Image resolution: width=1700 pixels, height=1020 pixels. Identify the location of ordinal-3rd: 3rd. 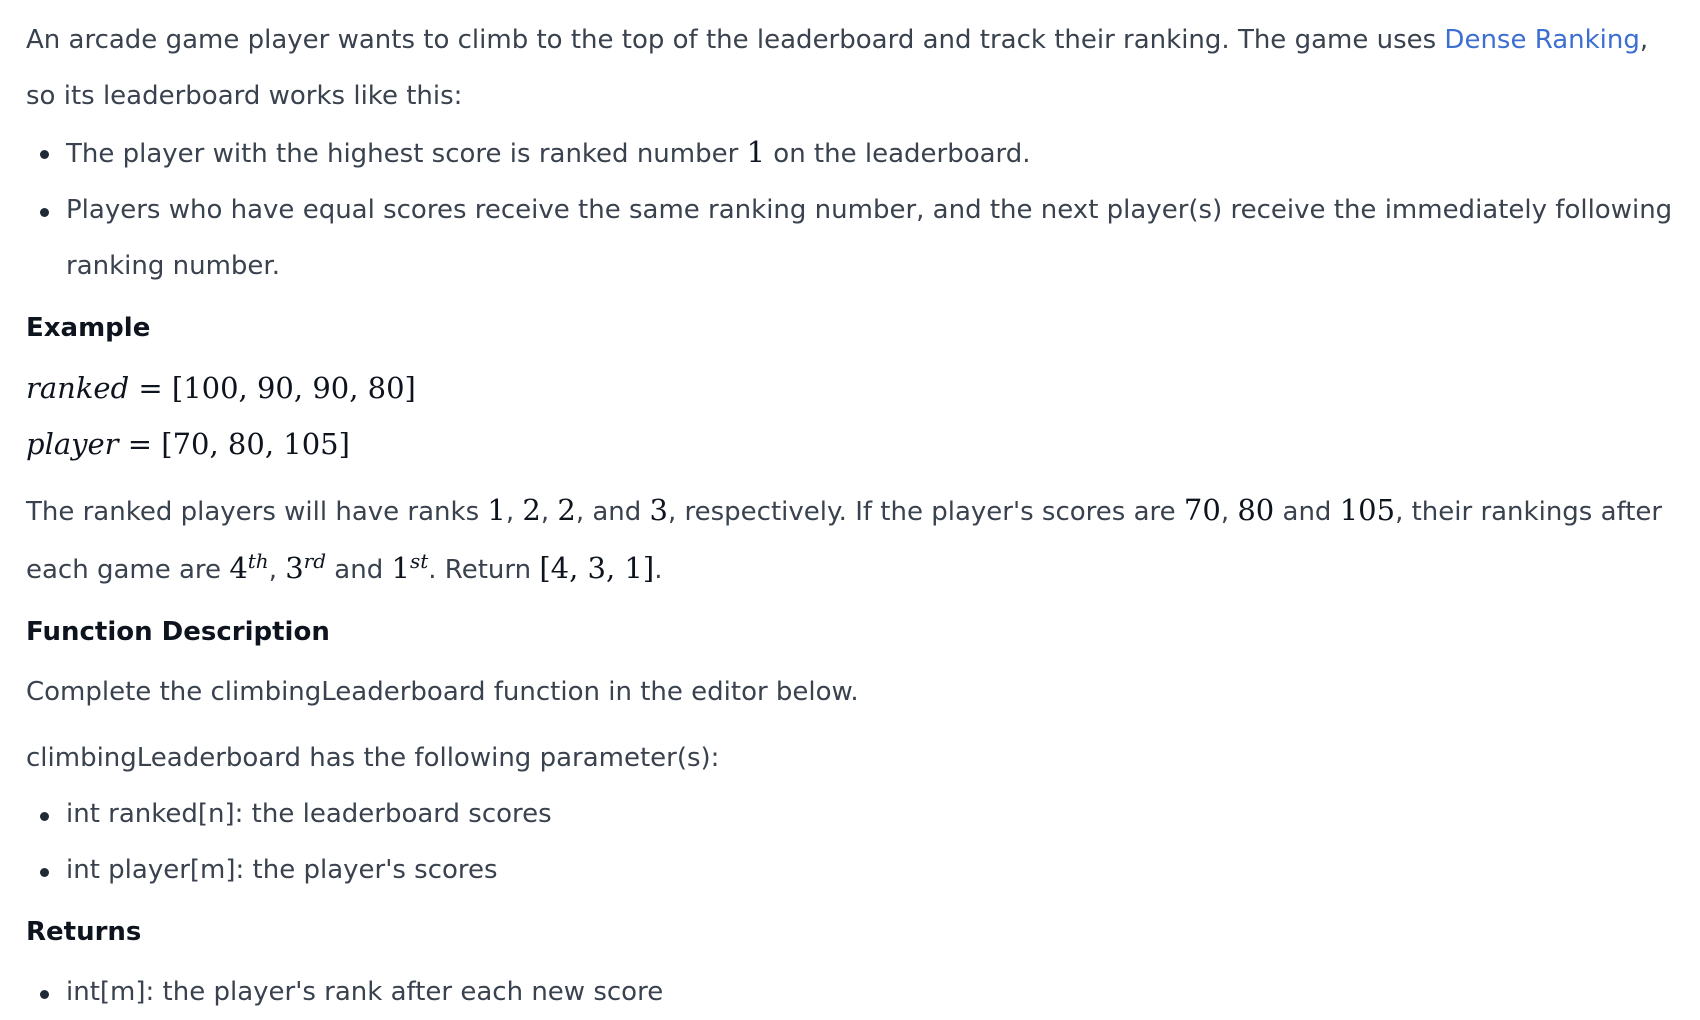
(305, 568).